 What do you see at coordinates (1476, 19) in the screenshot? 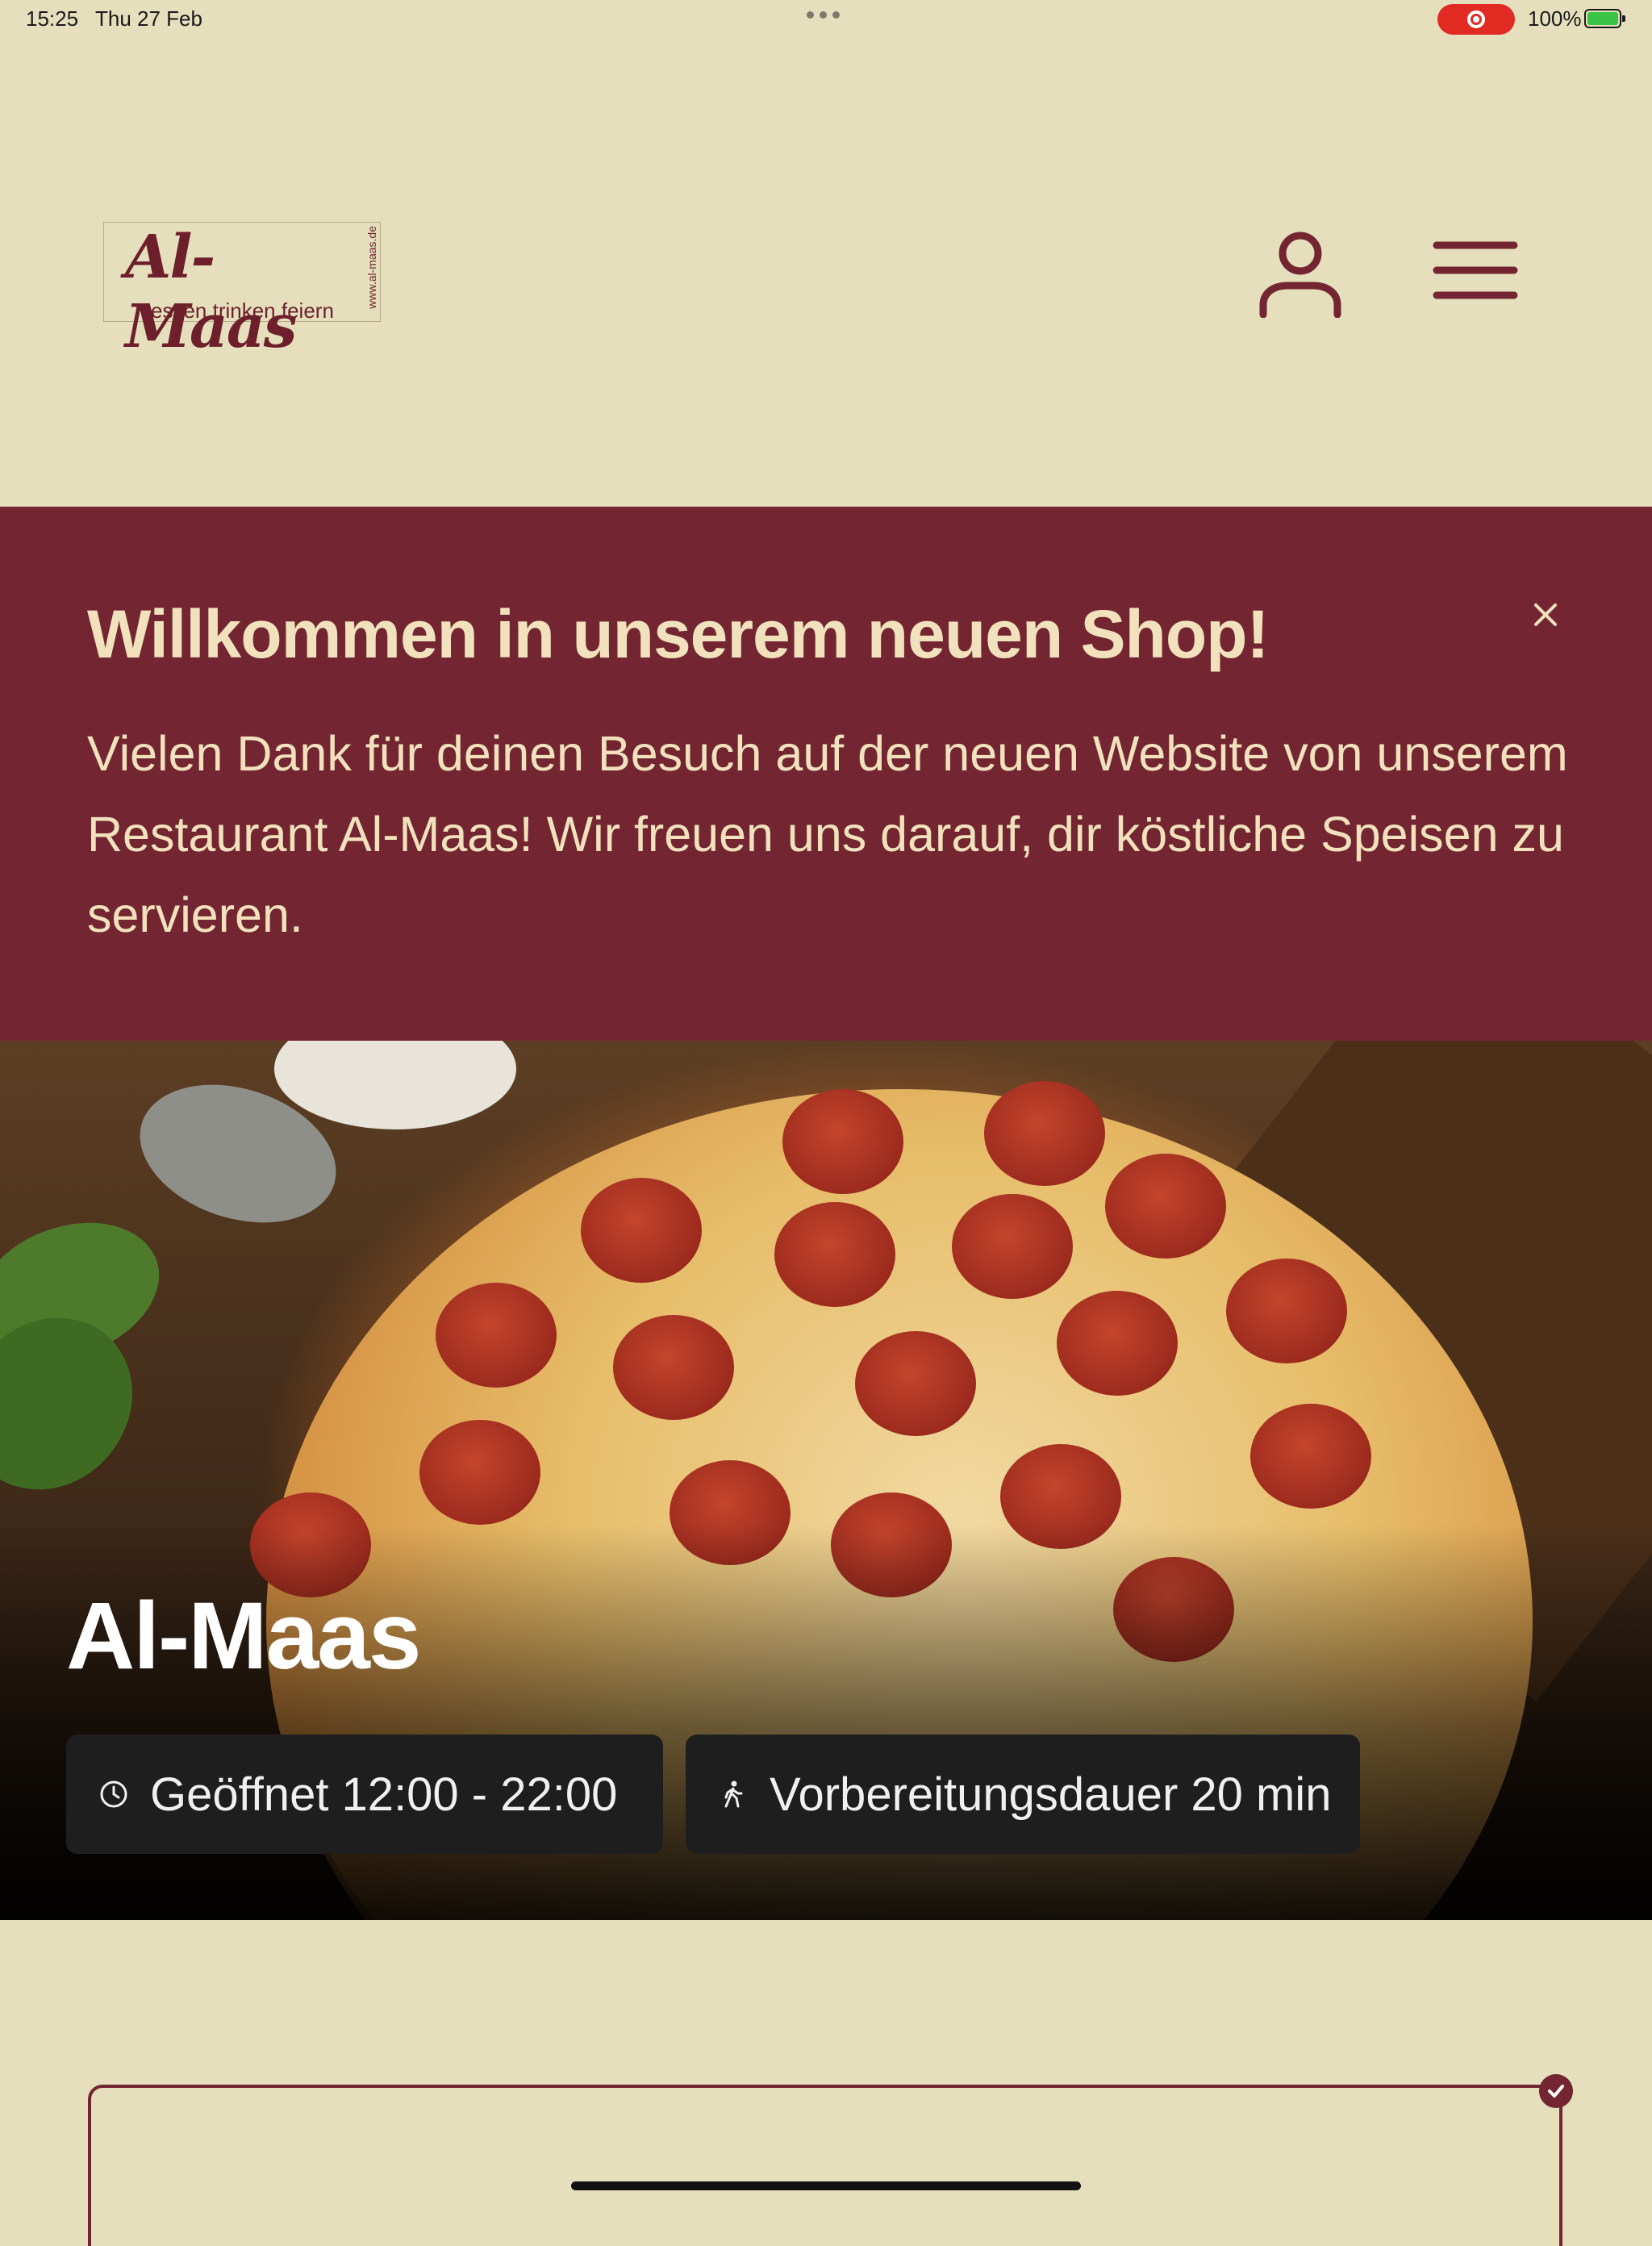
I see `screen-recording-icon` at bounding box center [1476, 19].